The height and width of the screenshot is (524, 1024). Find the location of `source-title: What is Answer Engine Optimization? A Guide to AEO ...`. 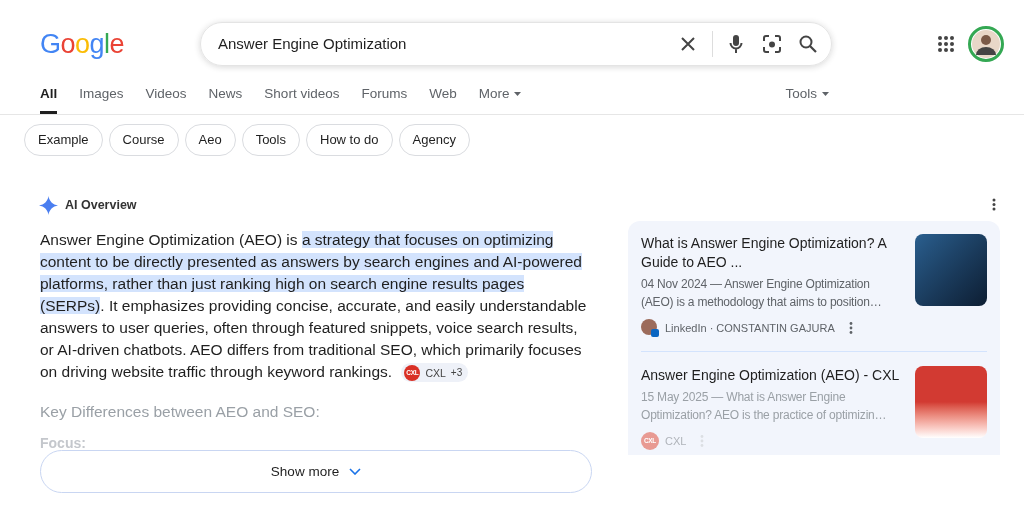

source-title: What is Answer Engine Optimization? A Guide to AEO ... is located at coordinates (771, 253).